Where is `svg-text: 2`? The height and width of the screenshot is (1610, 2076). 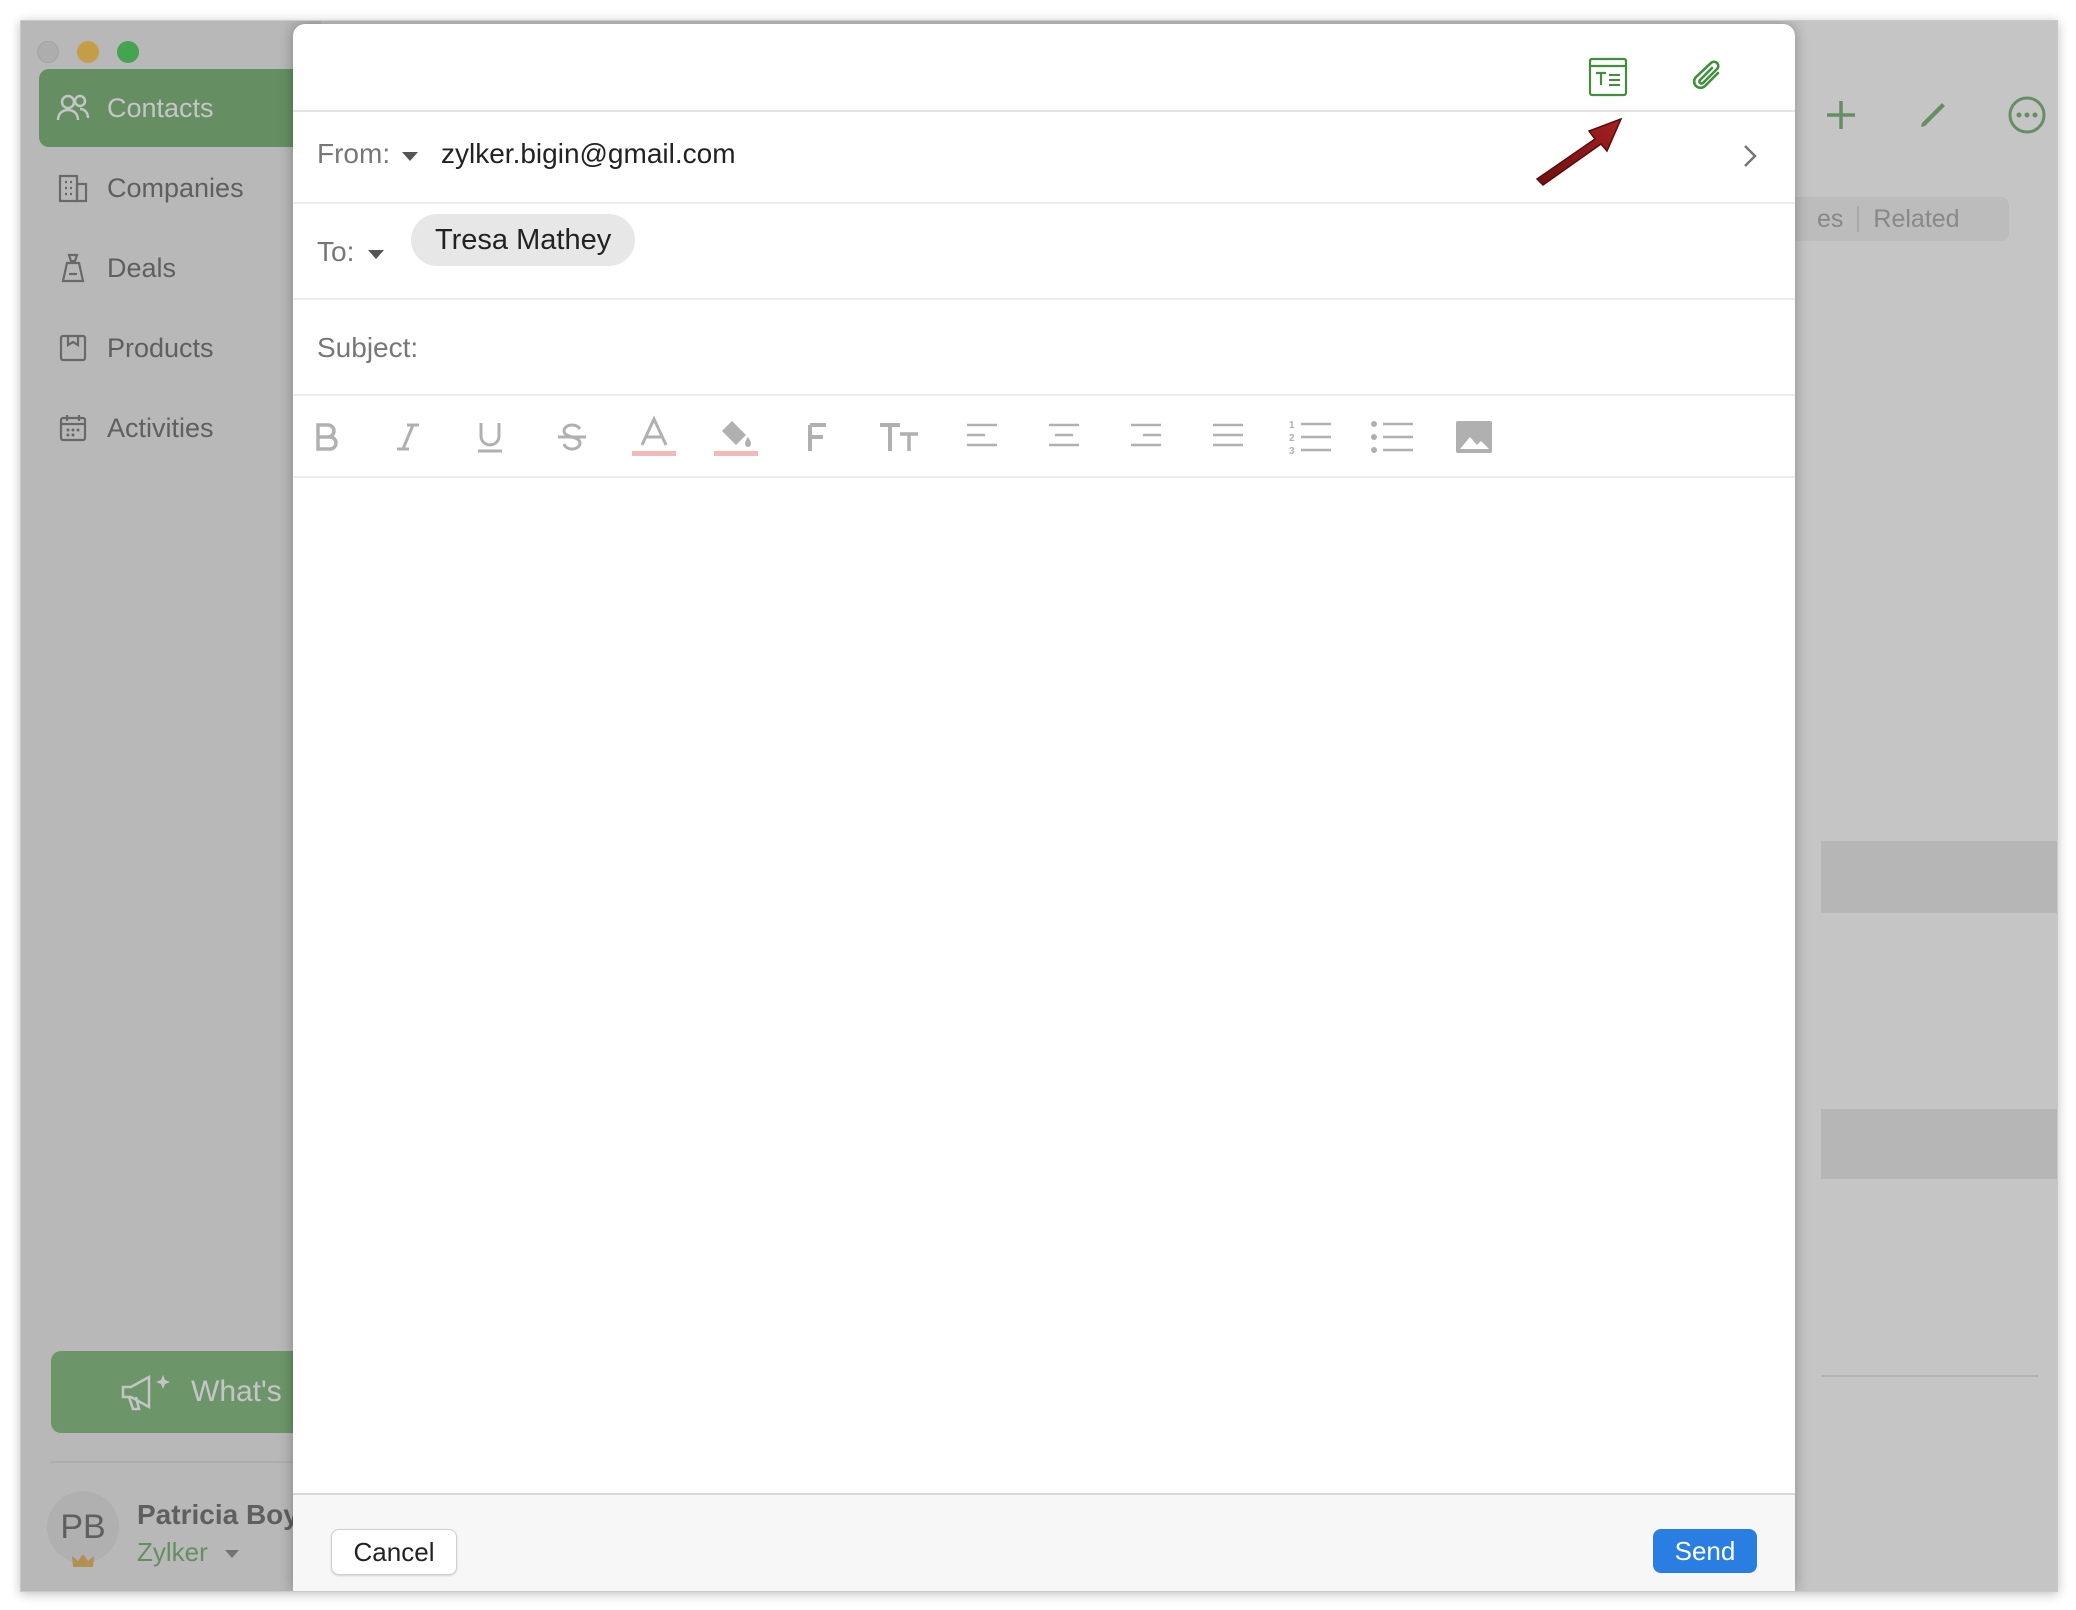
svg-text: 2 is located at coordinates (1292, 438).